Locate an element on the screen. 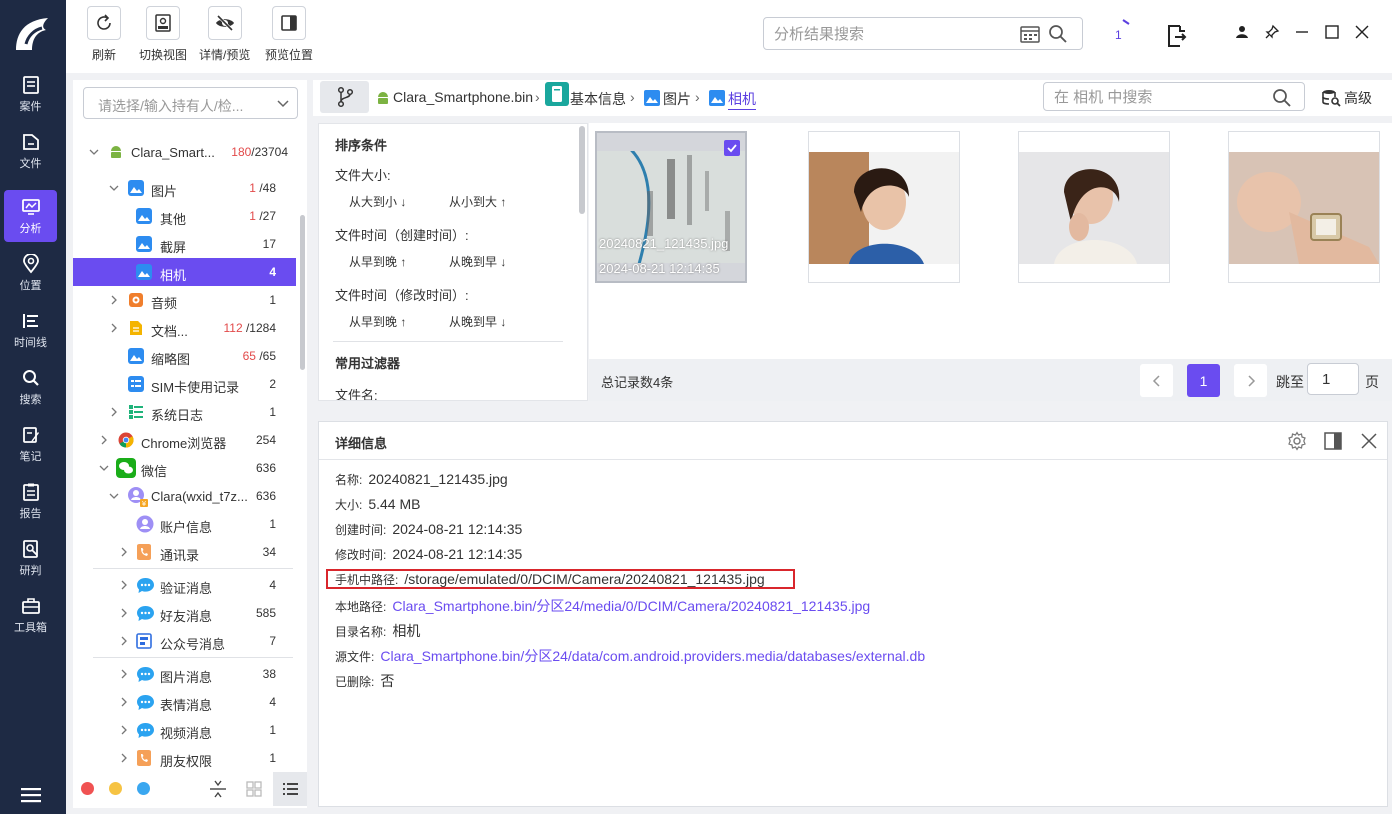  sort-ctime-asc: 从早到晚 ↑ is located at coordinates (377, 261).